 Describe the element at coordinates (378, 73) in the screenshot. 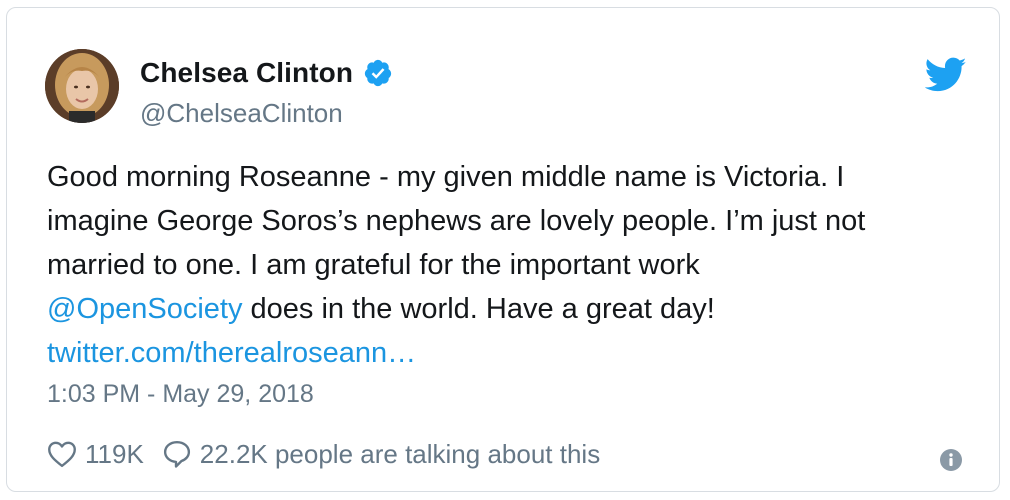

I see `verified-badge-icon` at that location.